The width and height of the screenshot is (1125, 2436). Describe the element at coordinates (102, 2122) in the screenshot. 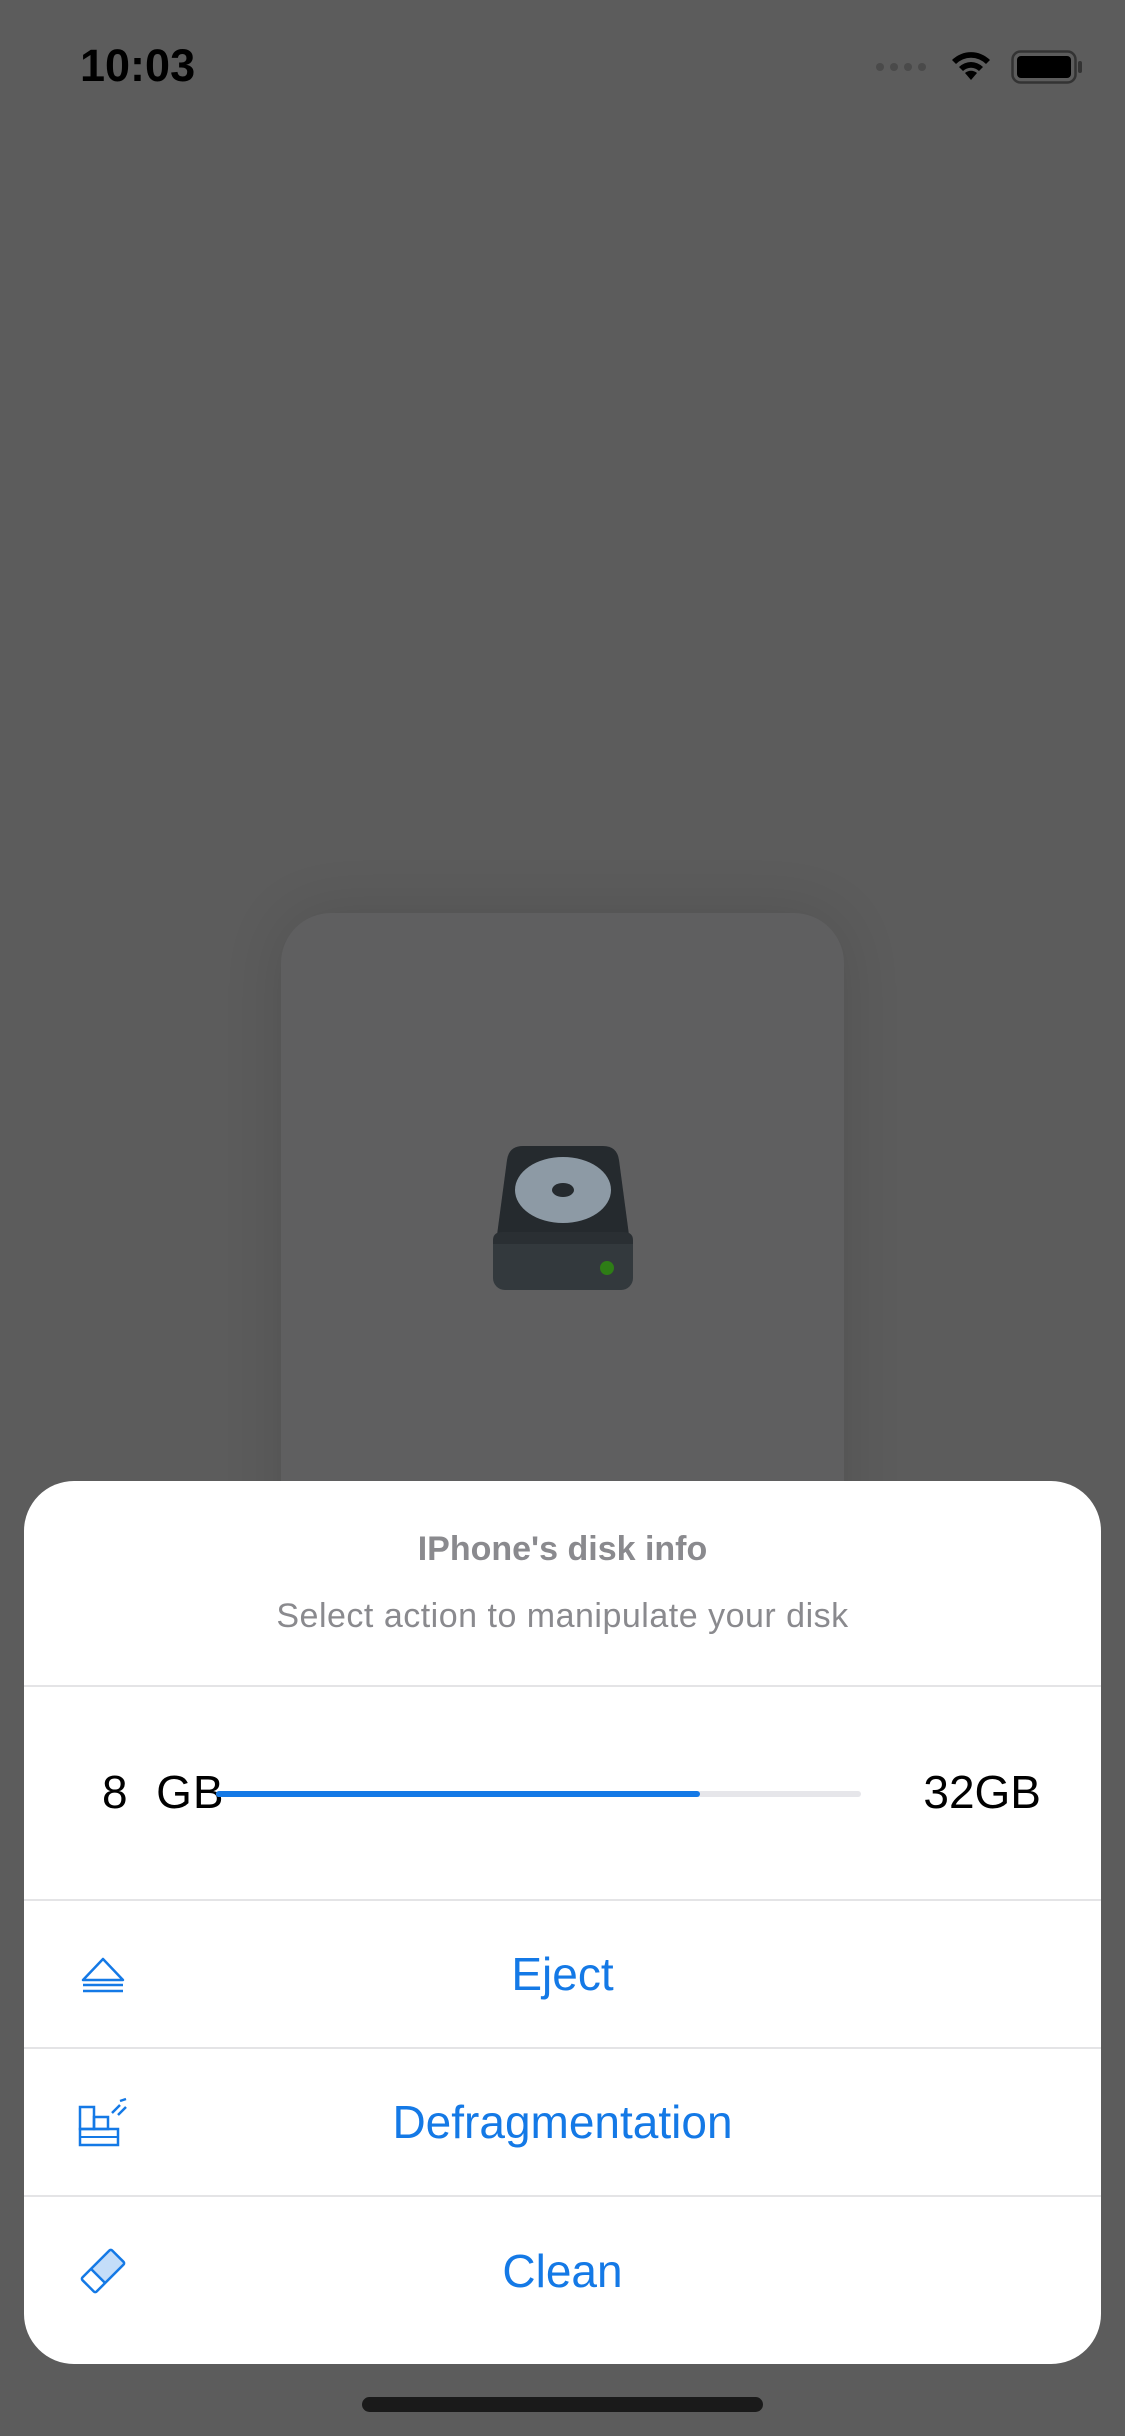

I see `defragmentation-icon` at that location.